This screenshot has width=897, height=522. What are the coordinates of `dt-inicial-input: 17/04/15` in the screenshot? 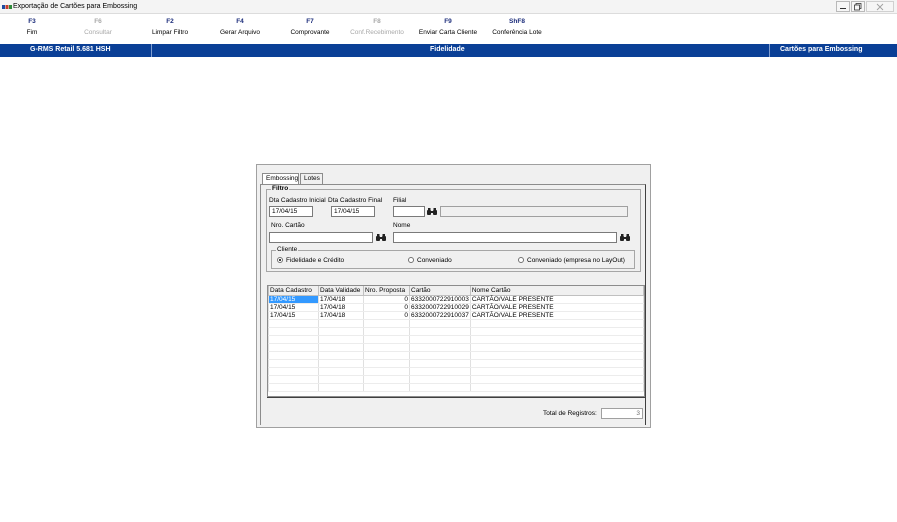 It's located at (291, 211).